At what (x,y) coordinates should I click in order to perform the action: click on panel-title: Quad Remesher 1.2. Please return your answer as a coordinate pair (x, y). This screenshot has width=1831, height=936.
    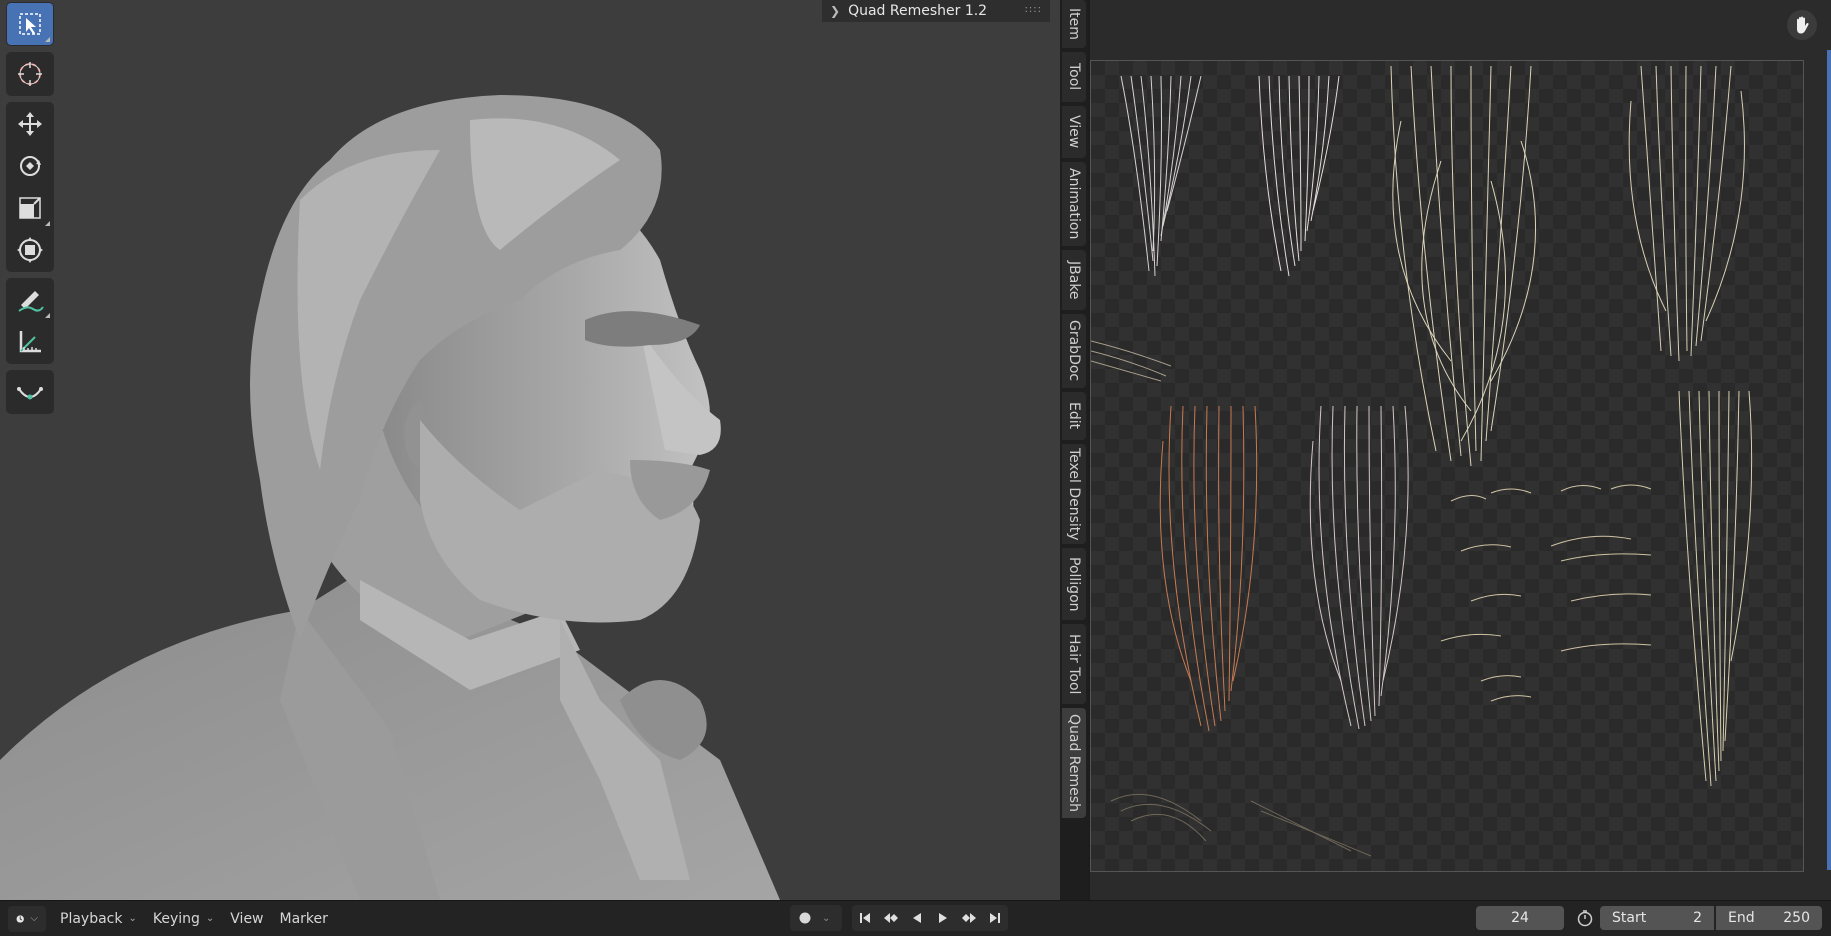
    Looking at the image, I should click on (918, 11).